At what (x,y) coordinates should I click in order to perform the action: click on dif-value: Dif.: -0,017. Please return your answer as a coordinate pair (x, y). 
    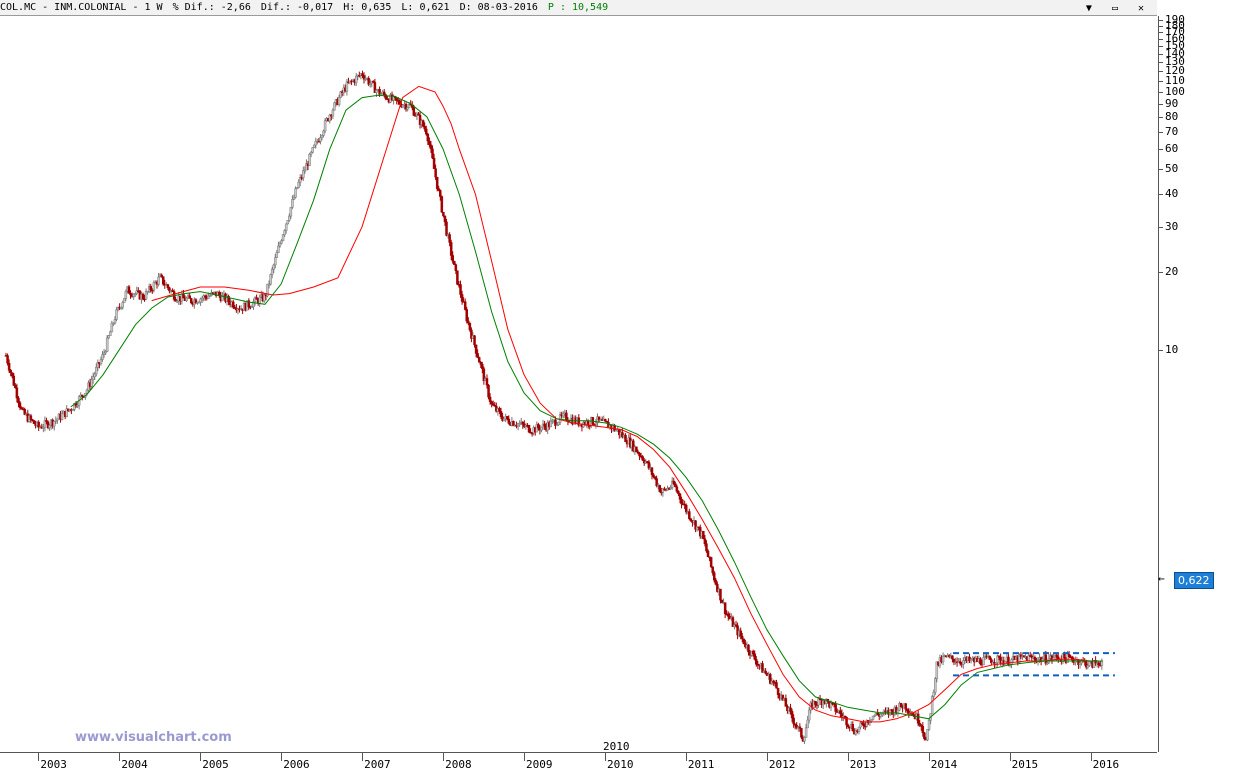
    Looking at the image, I should click on (297, 7).